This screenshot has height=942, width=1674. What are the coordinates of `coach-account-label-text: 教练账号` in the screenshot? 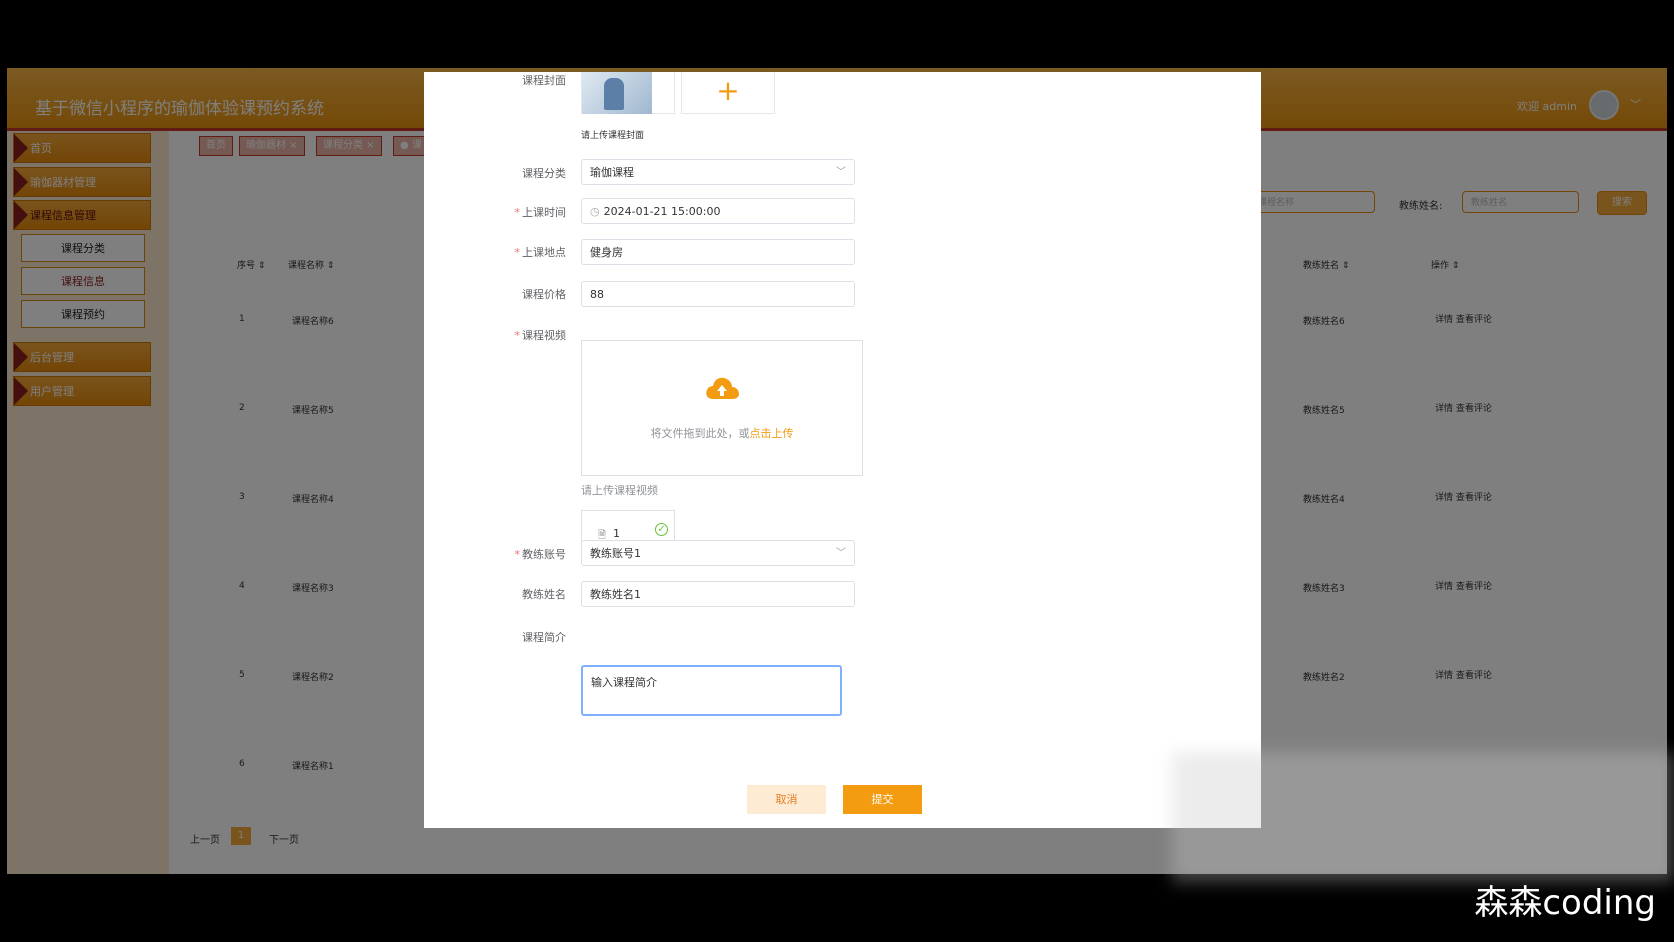 It's located at (544, 554).